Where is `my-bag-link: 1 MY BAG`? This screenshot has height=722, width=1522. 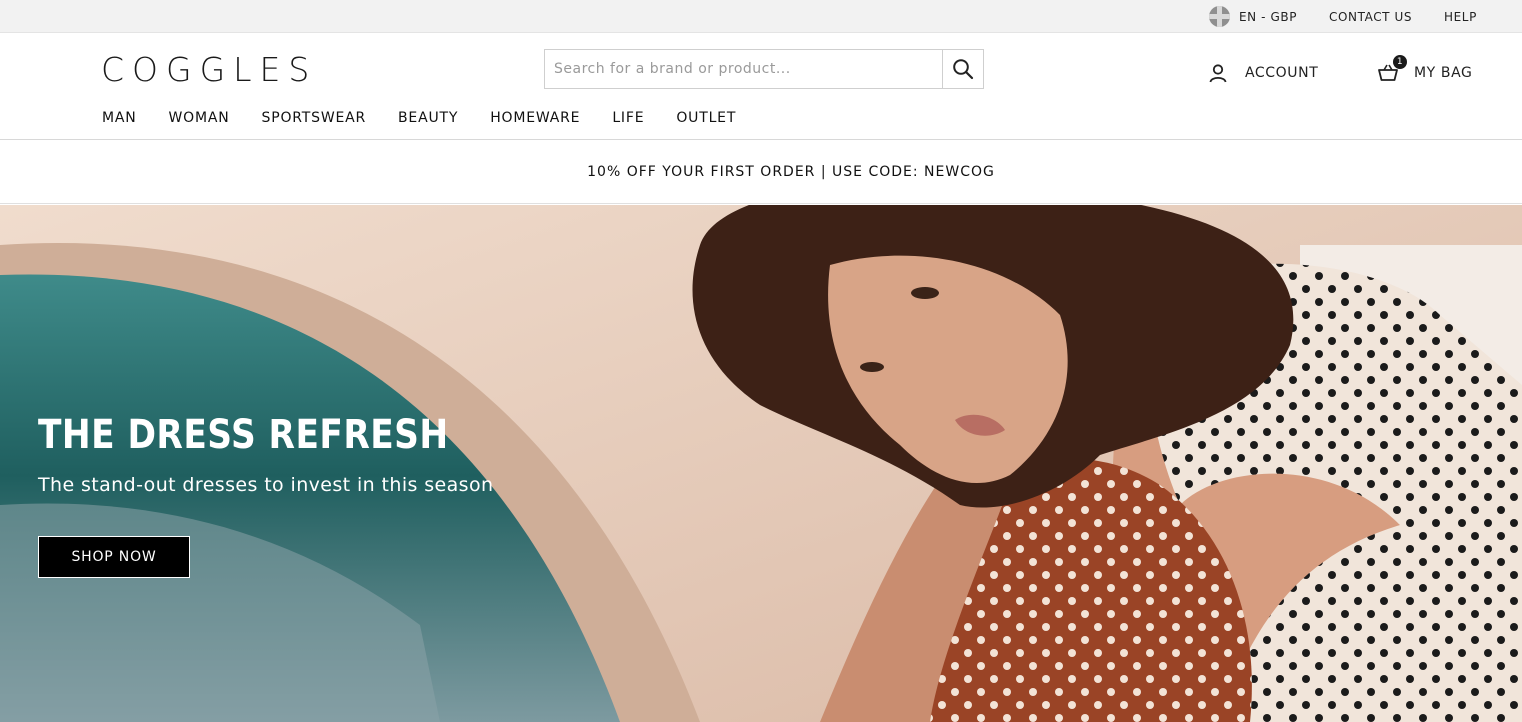 my-bag-link: 1 MY BAG is located at coordinates (1425, 69).